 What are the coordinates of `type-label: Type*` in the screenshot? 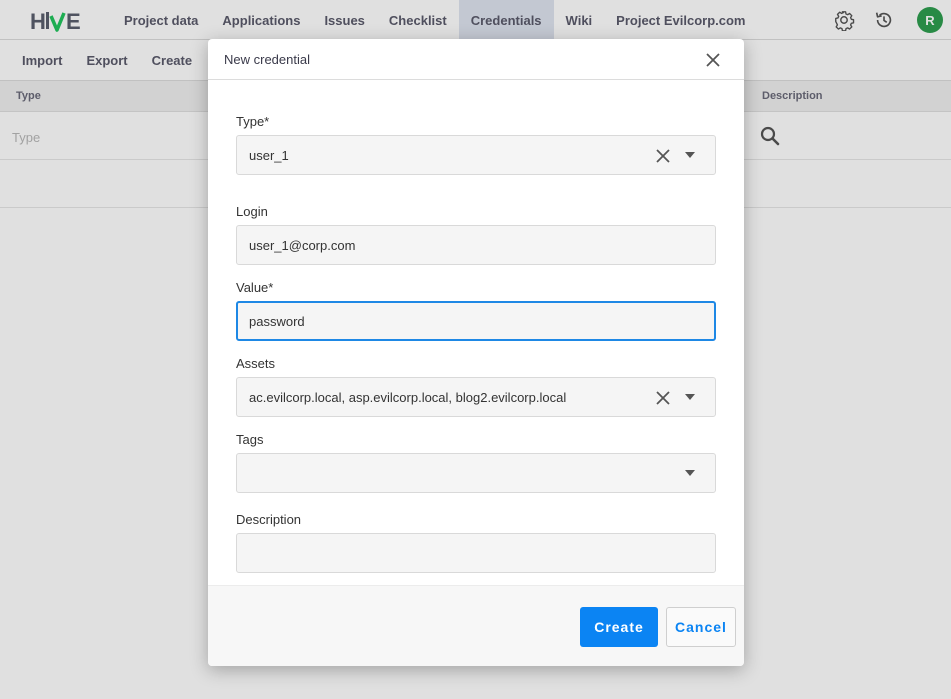 It's located at (253, 121).